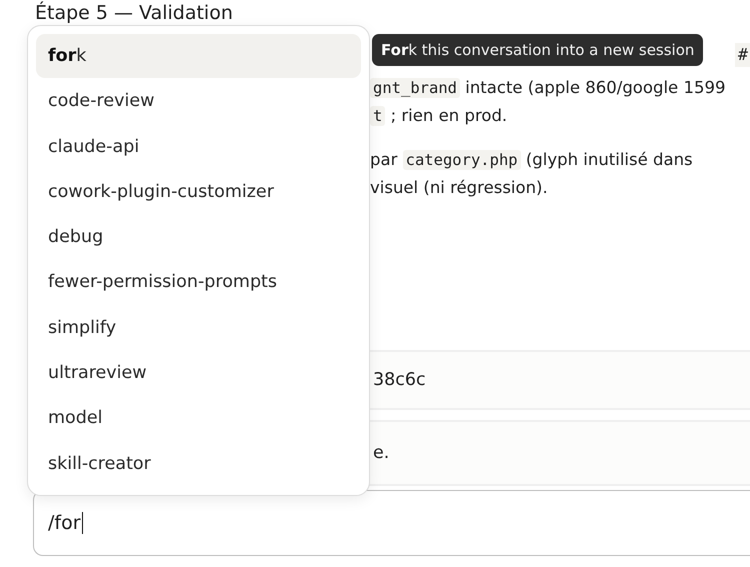 This screenshot has width=750, height=567. What do you see at coordinates (198, 192) in the screenshot?
I see `menu-item: cowork-plugin-customizer` at bounding box center [198, 192].